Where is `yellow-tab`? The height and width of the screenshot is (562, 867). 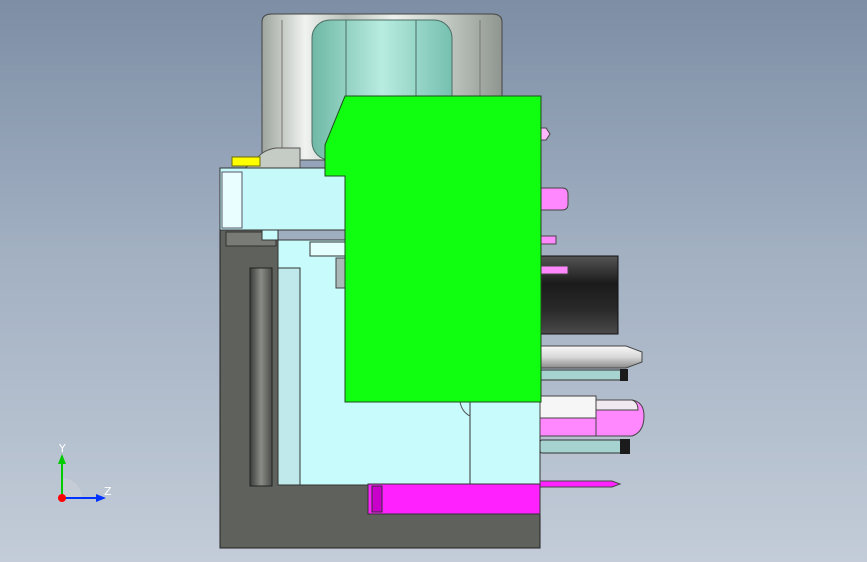 yellow-tab is located at coordinates (246, 161).